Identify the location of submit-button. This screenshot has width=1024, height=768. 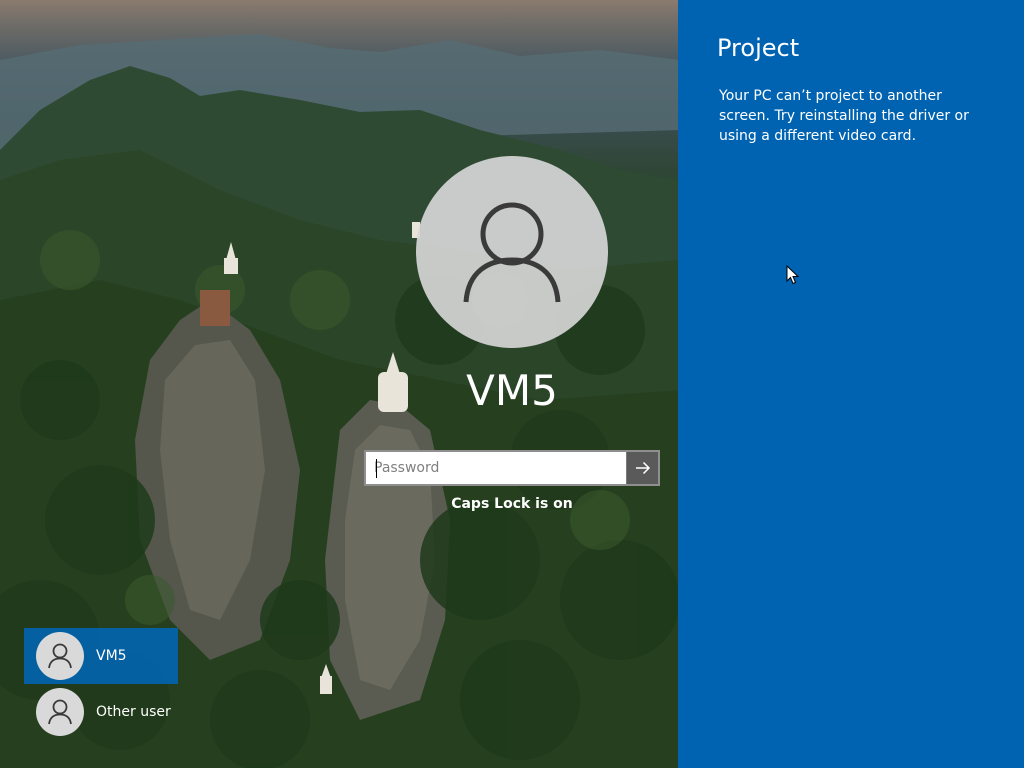
(642, 468).